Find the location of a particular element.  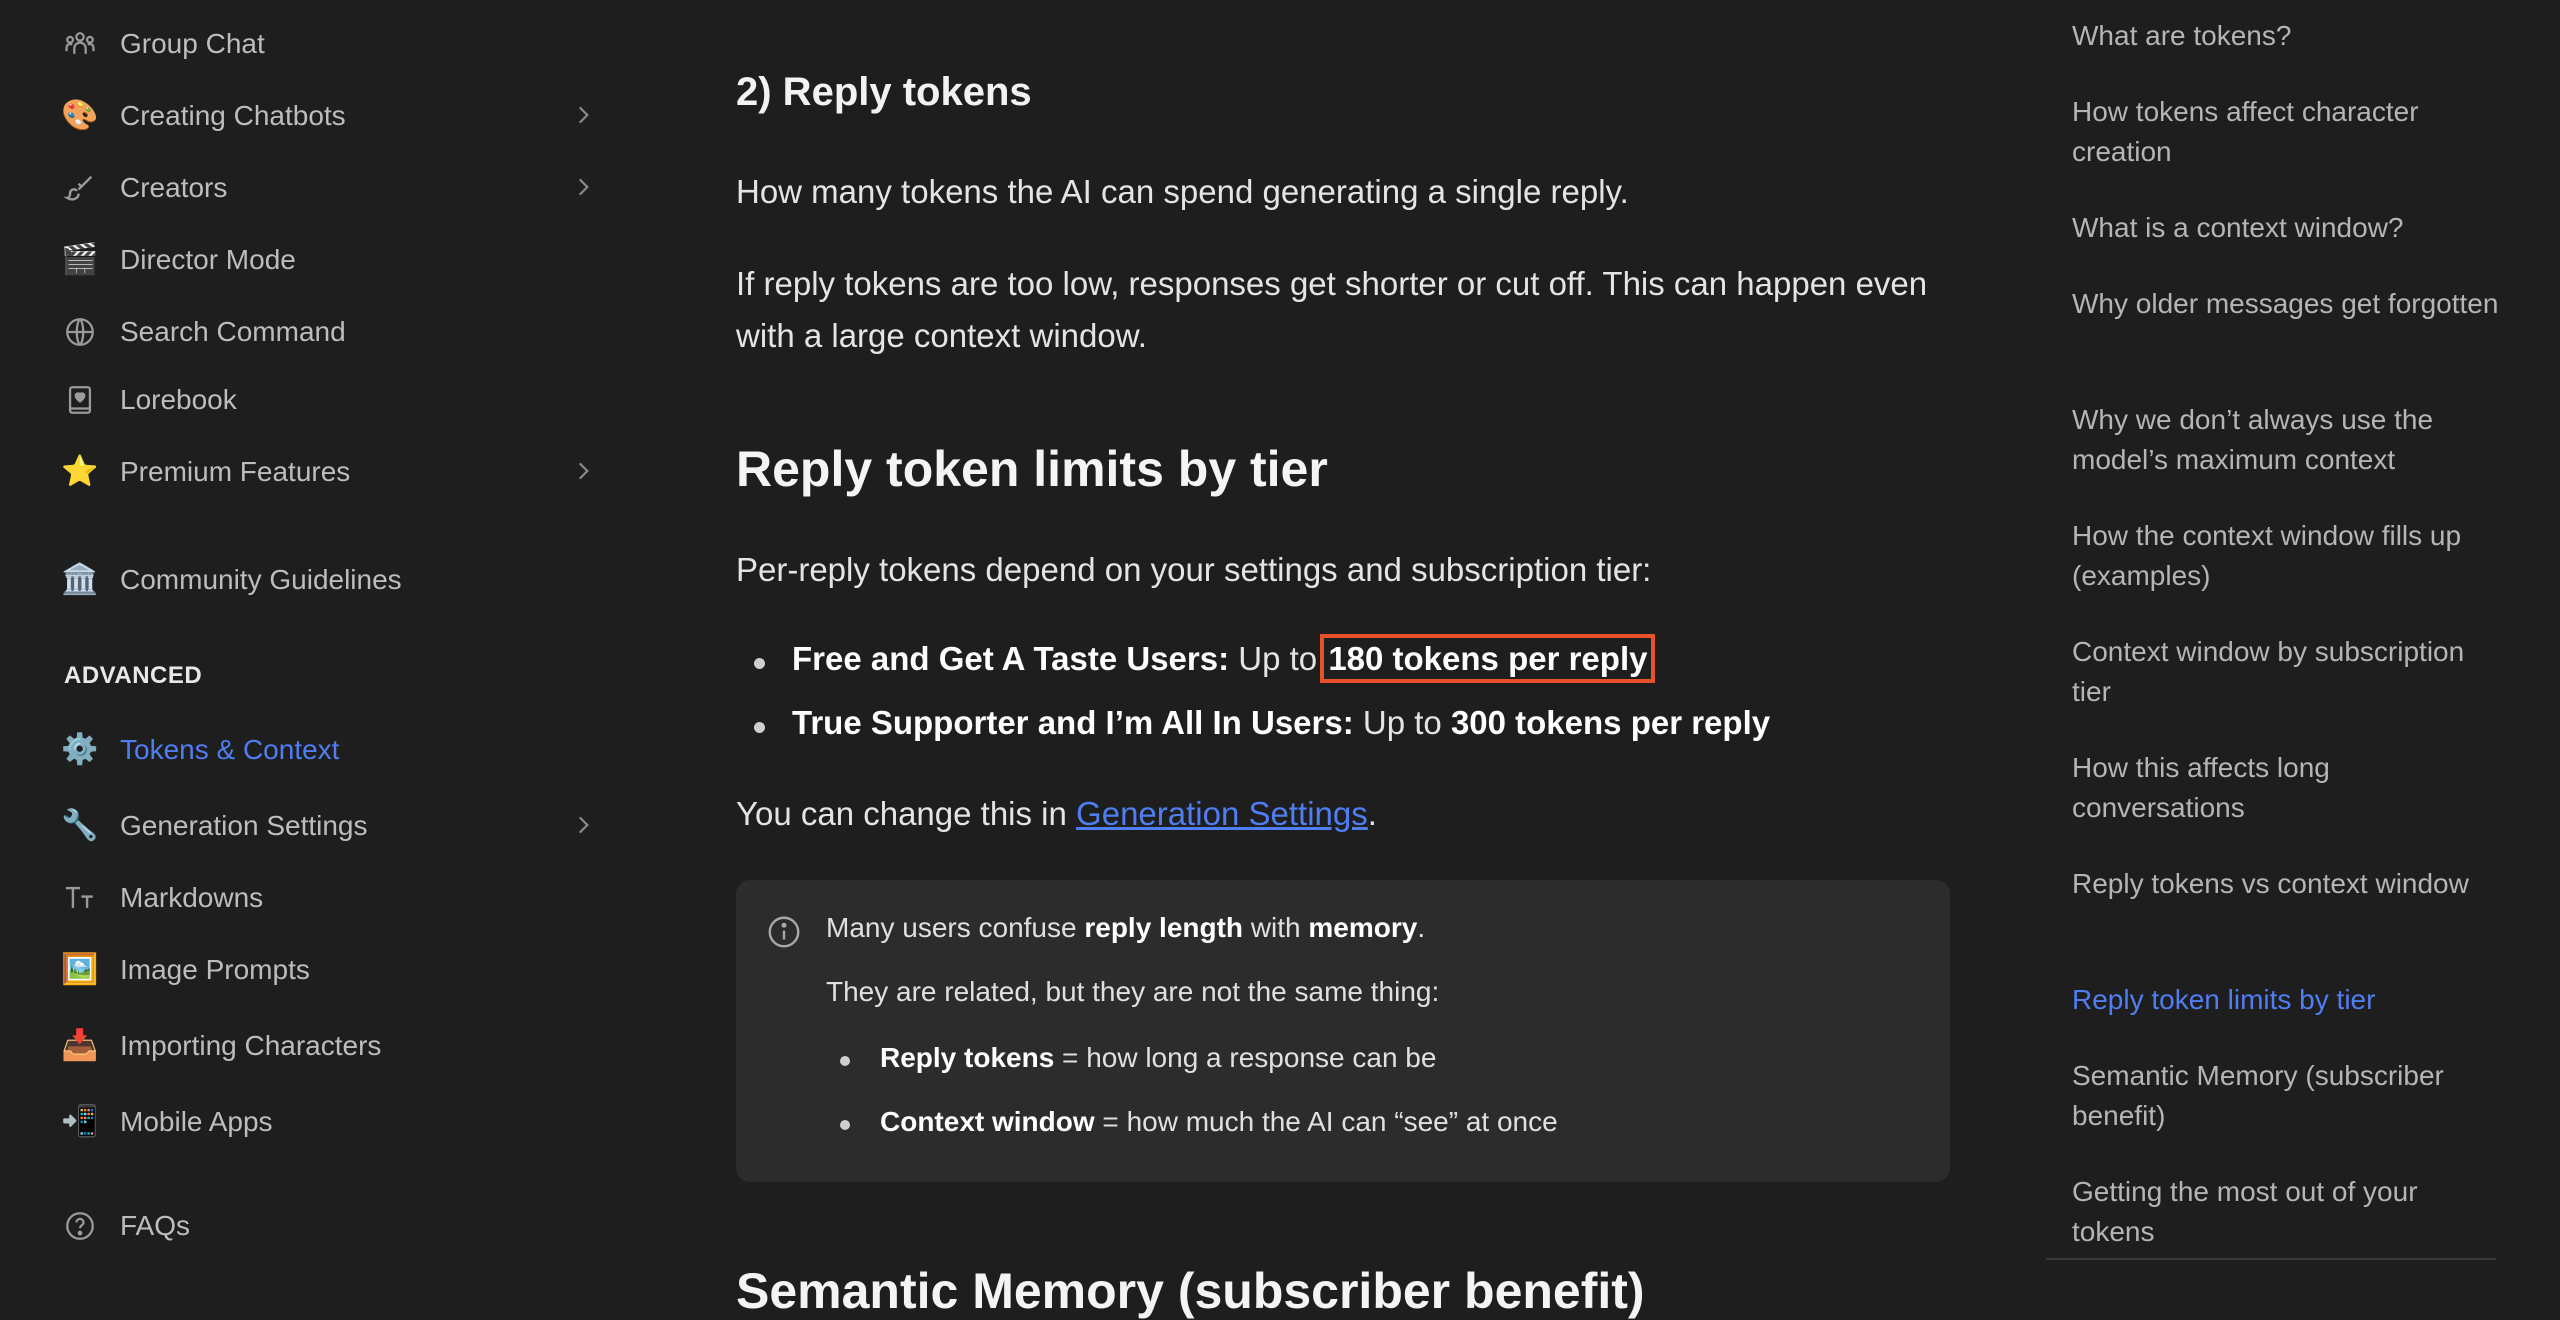

section-heading-advanced: ADVANCED is located at coordinates (133, 675).